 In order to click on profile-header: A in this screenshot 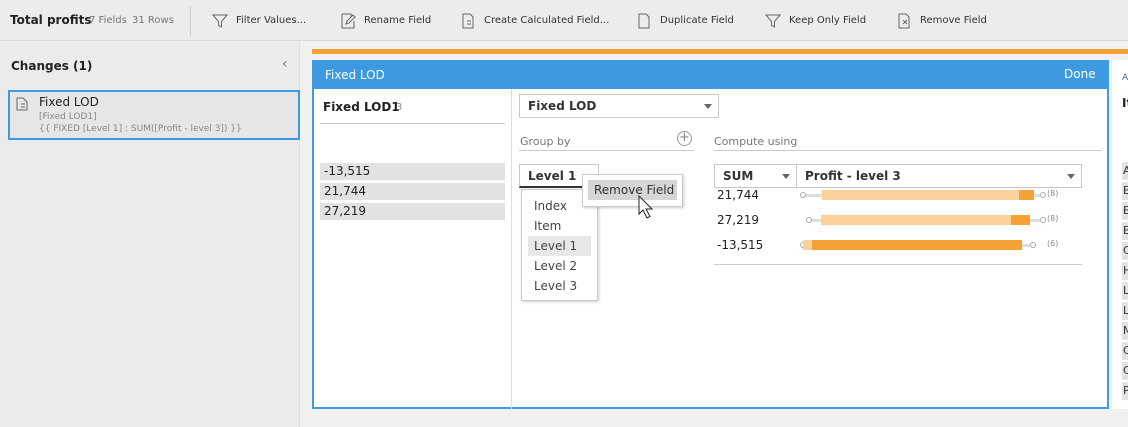, I will do `click(1125, 78)`.